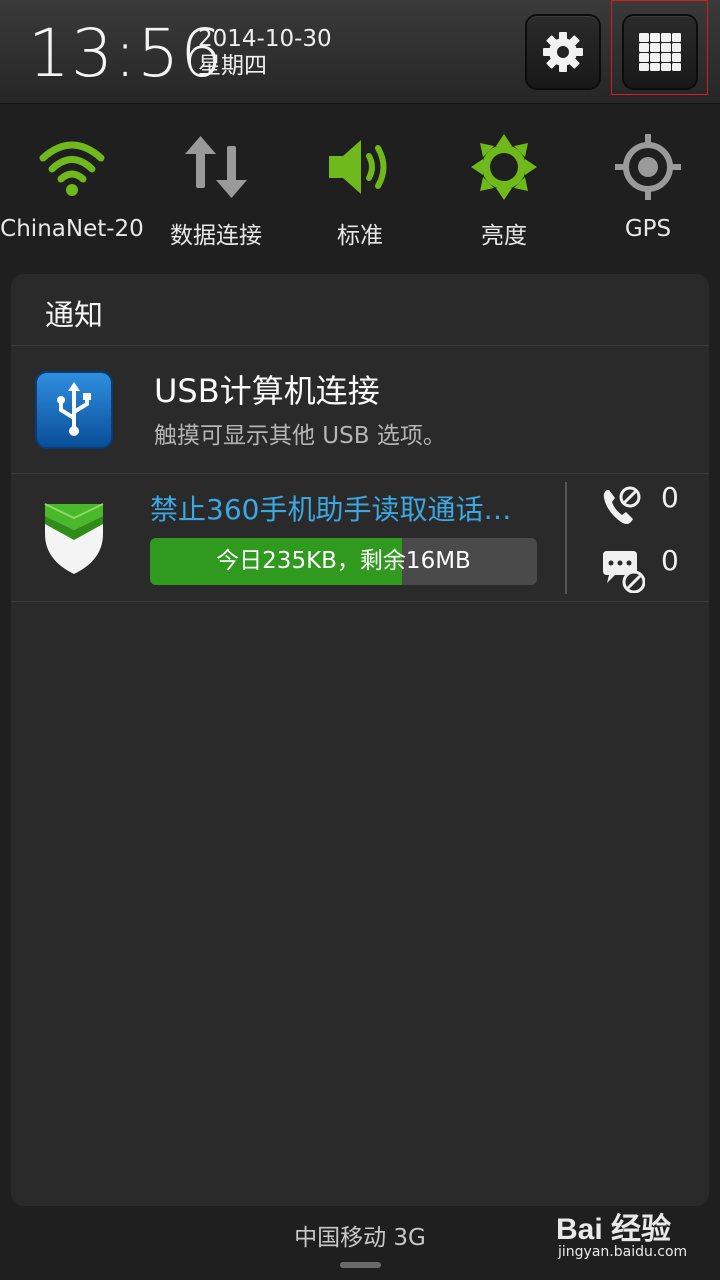 Image resolution: width=720 pixels, height=1280 pixels. I want to click on toggle-label: 标准, so click(360, 236).